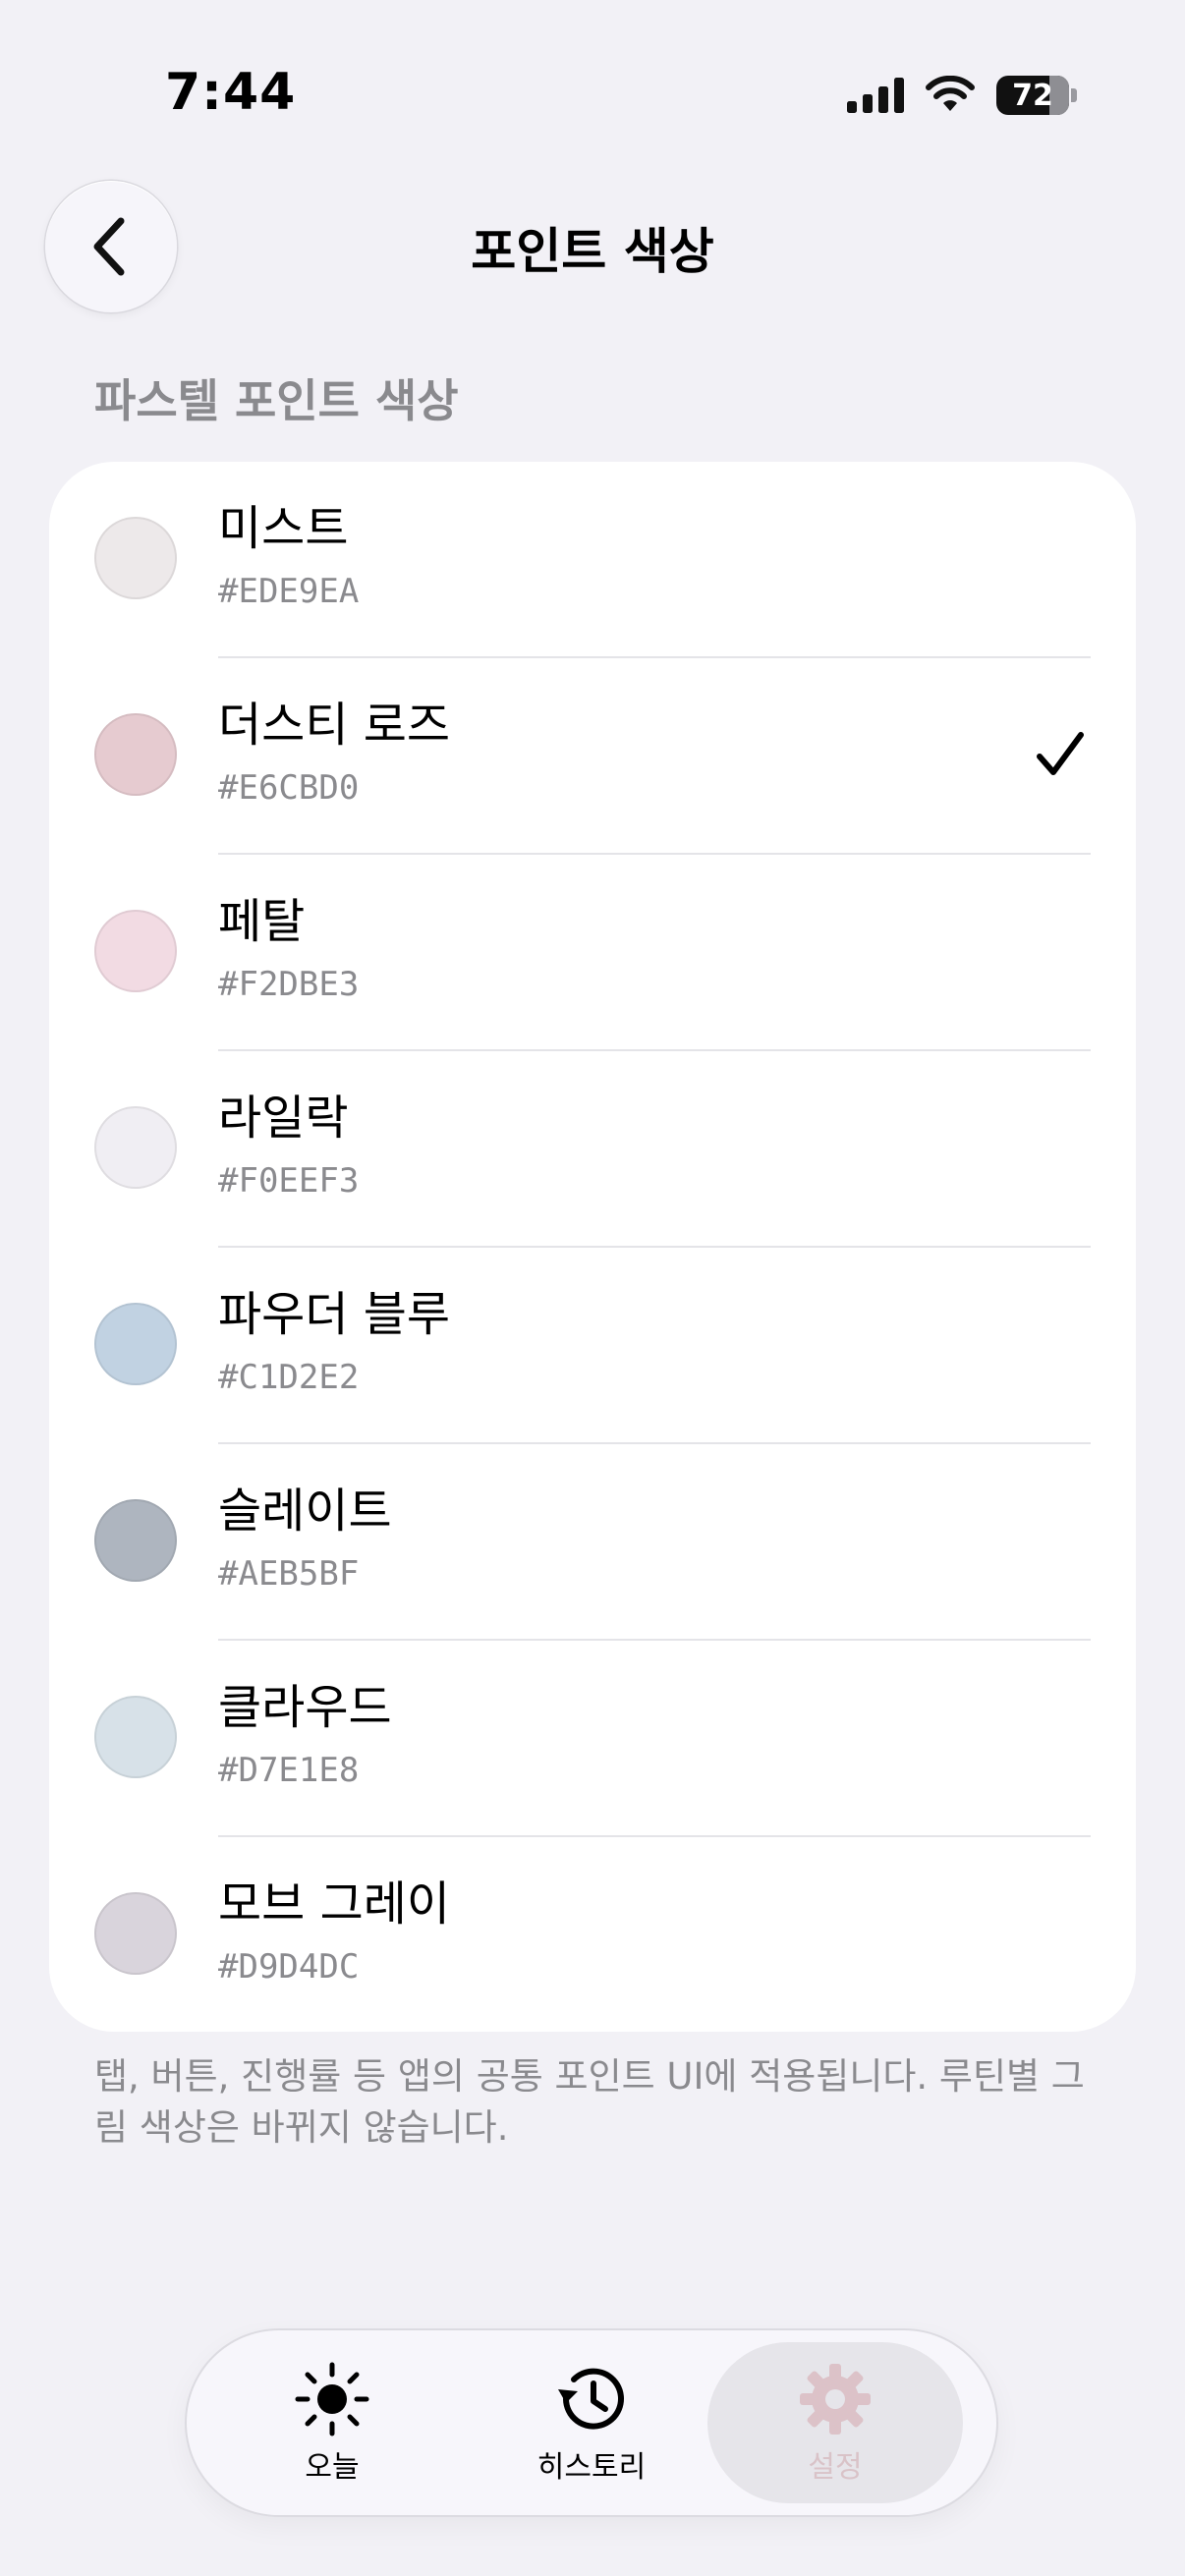  Describe the element at coordinates (262, 921) in the screenshot. I see `color-name: 페탈` at that location.